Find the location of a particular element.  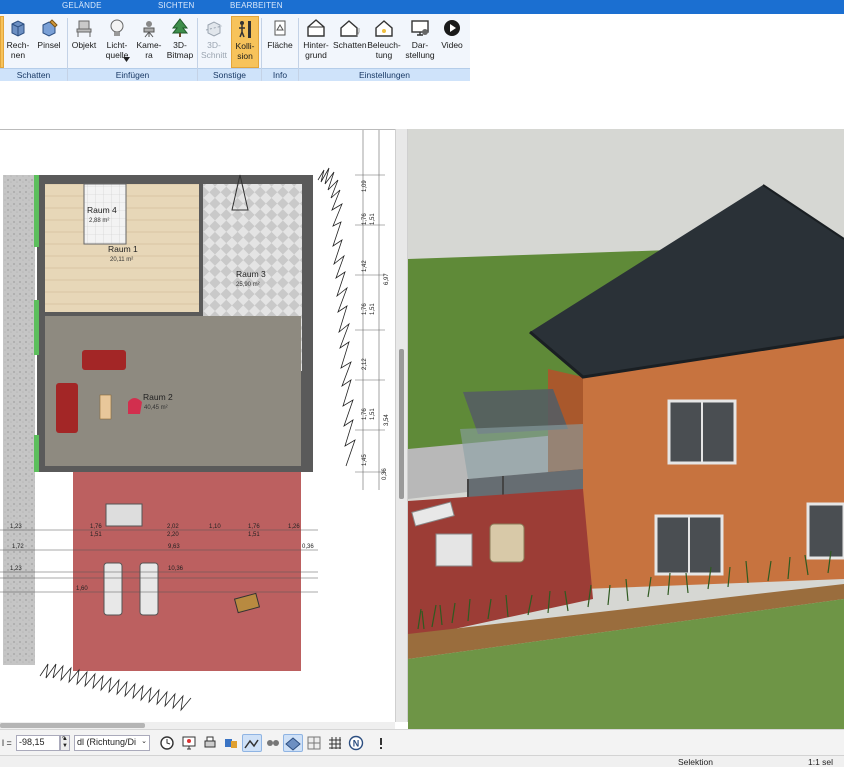

pinsel-button: Pinsel is located at coordinates (49, 42).